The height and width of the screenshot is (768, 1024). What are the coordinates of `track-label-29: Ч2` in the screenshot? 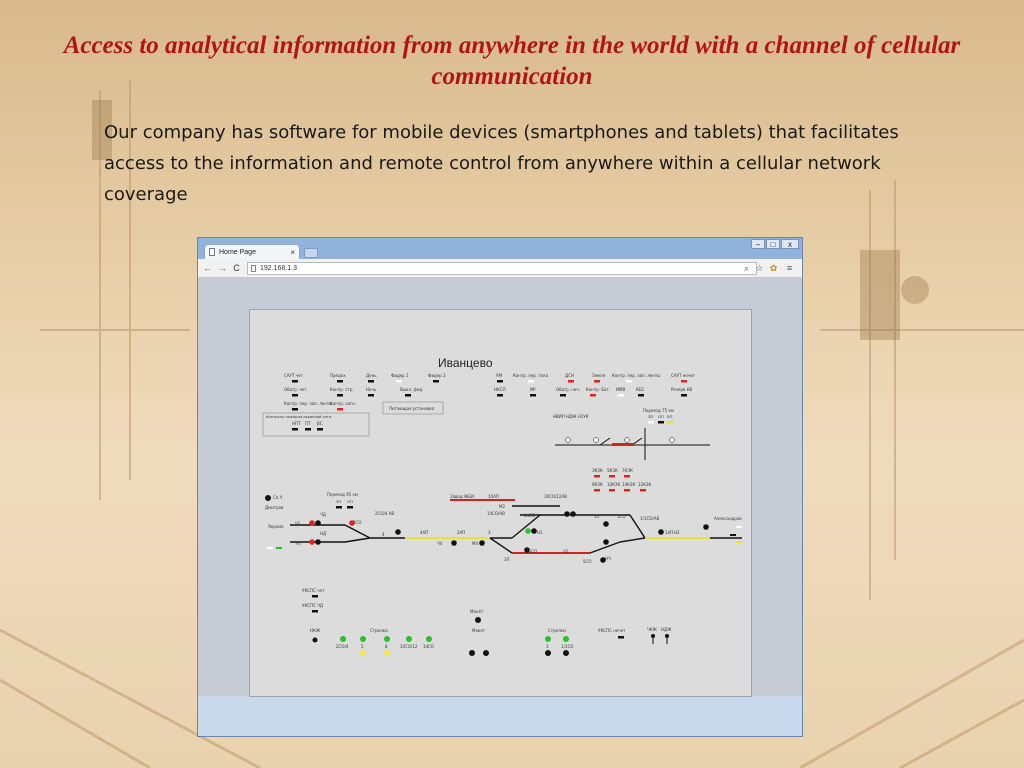 It's located at (566, 551).